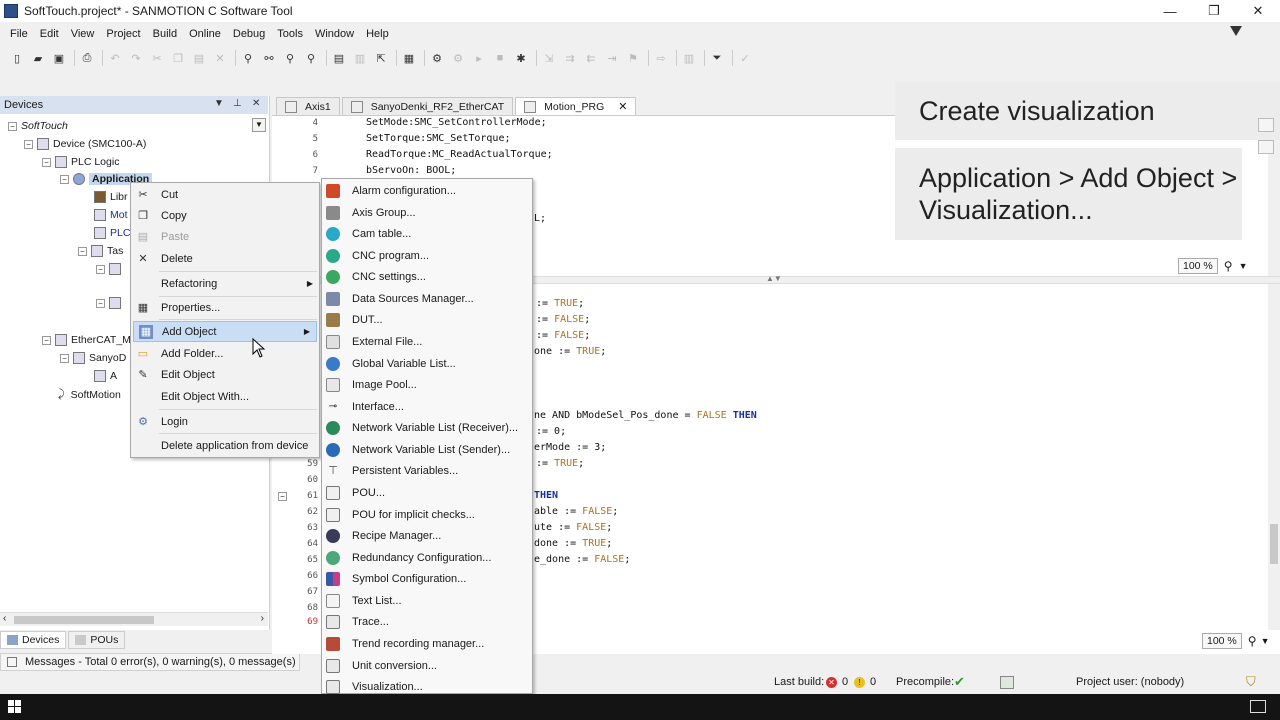 This screenshot has height=720, width=1280. I want to click on splitter-arrows-icon: ▲▼, so click(774, 278).